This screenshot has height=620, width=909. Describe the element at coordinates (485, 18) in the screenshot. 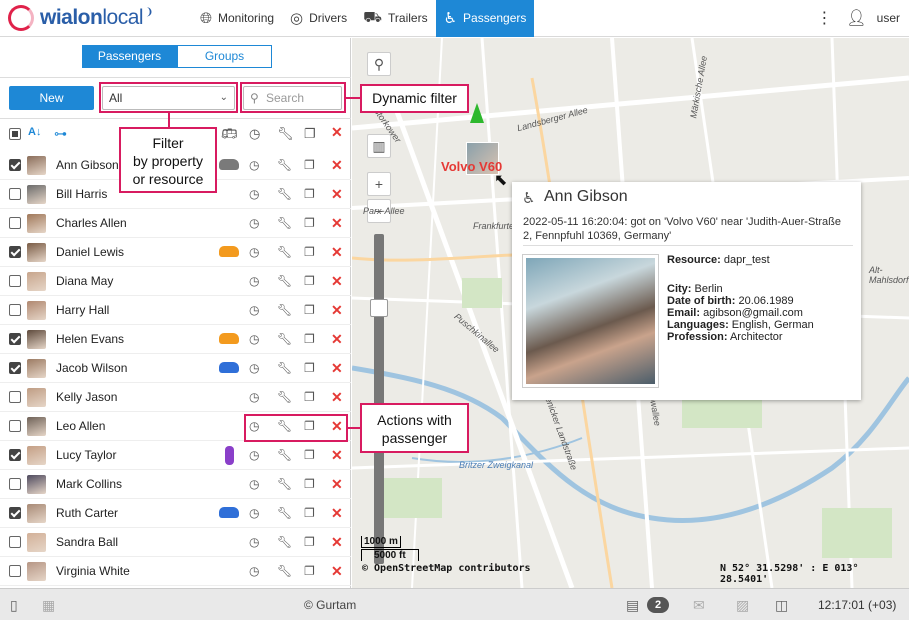

I see `nav-passengers: ♿︎ Passengers` at that location.